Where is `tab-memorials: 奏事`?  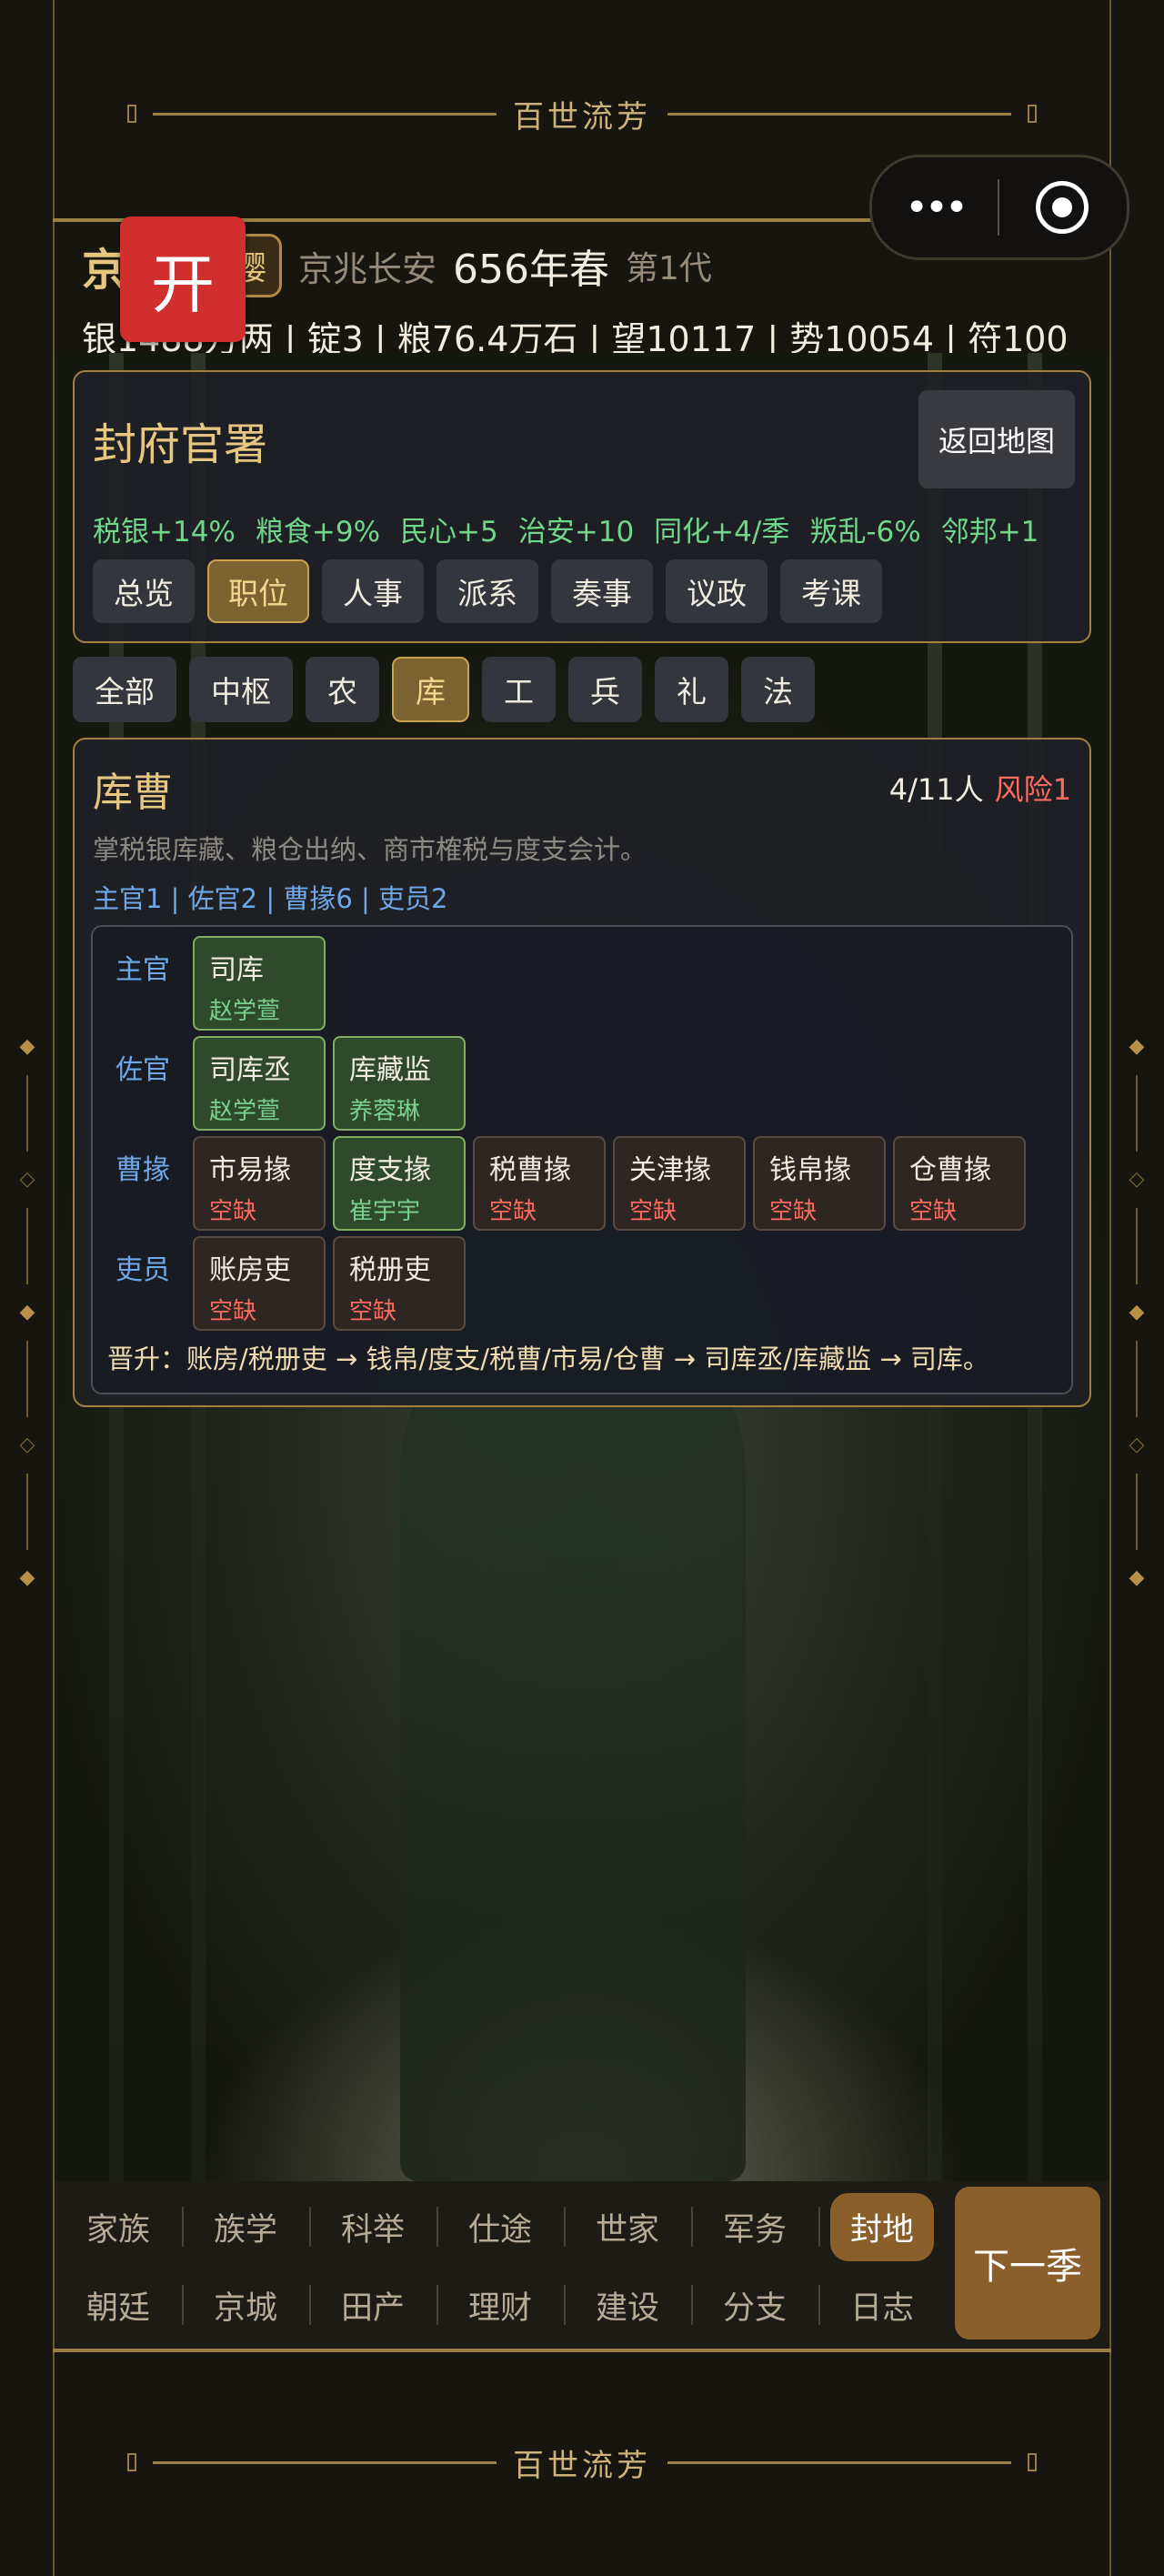 tab-memorials: 奏事 is located at coordinates (602, 591).